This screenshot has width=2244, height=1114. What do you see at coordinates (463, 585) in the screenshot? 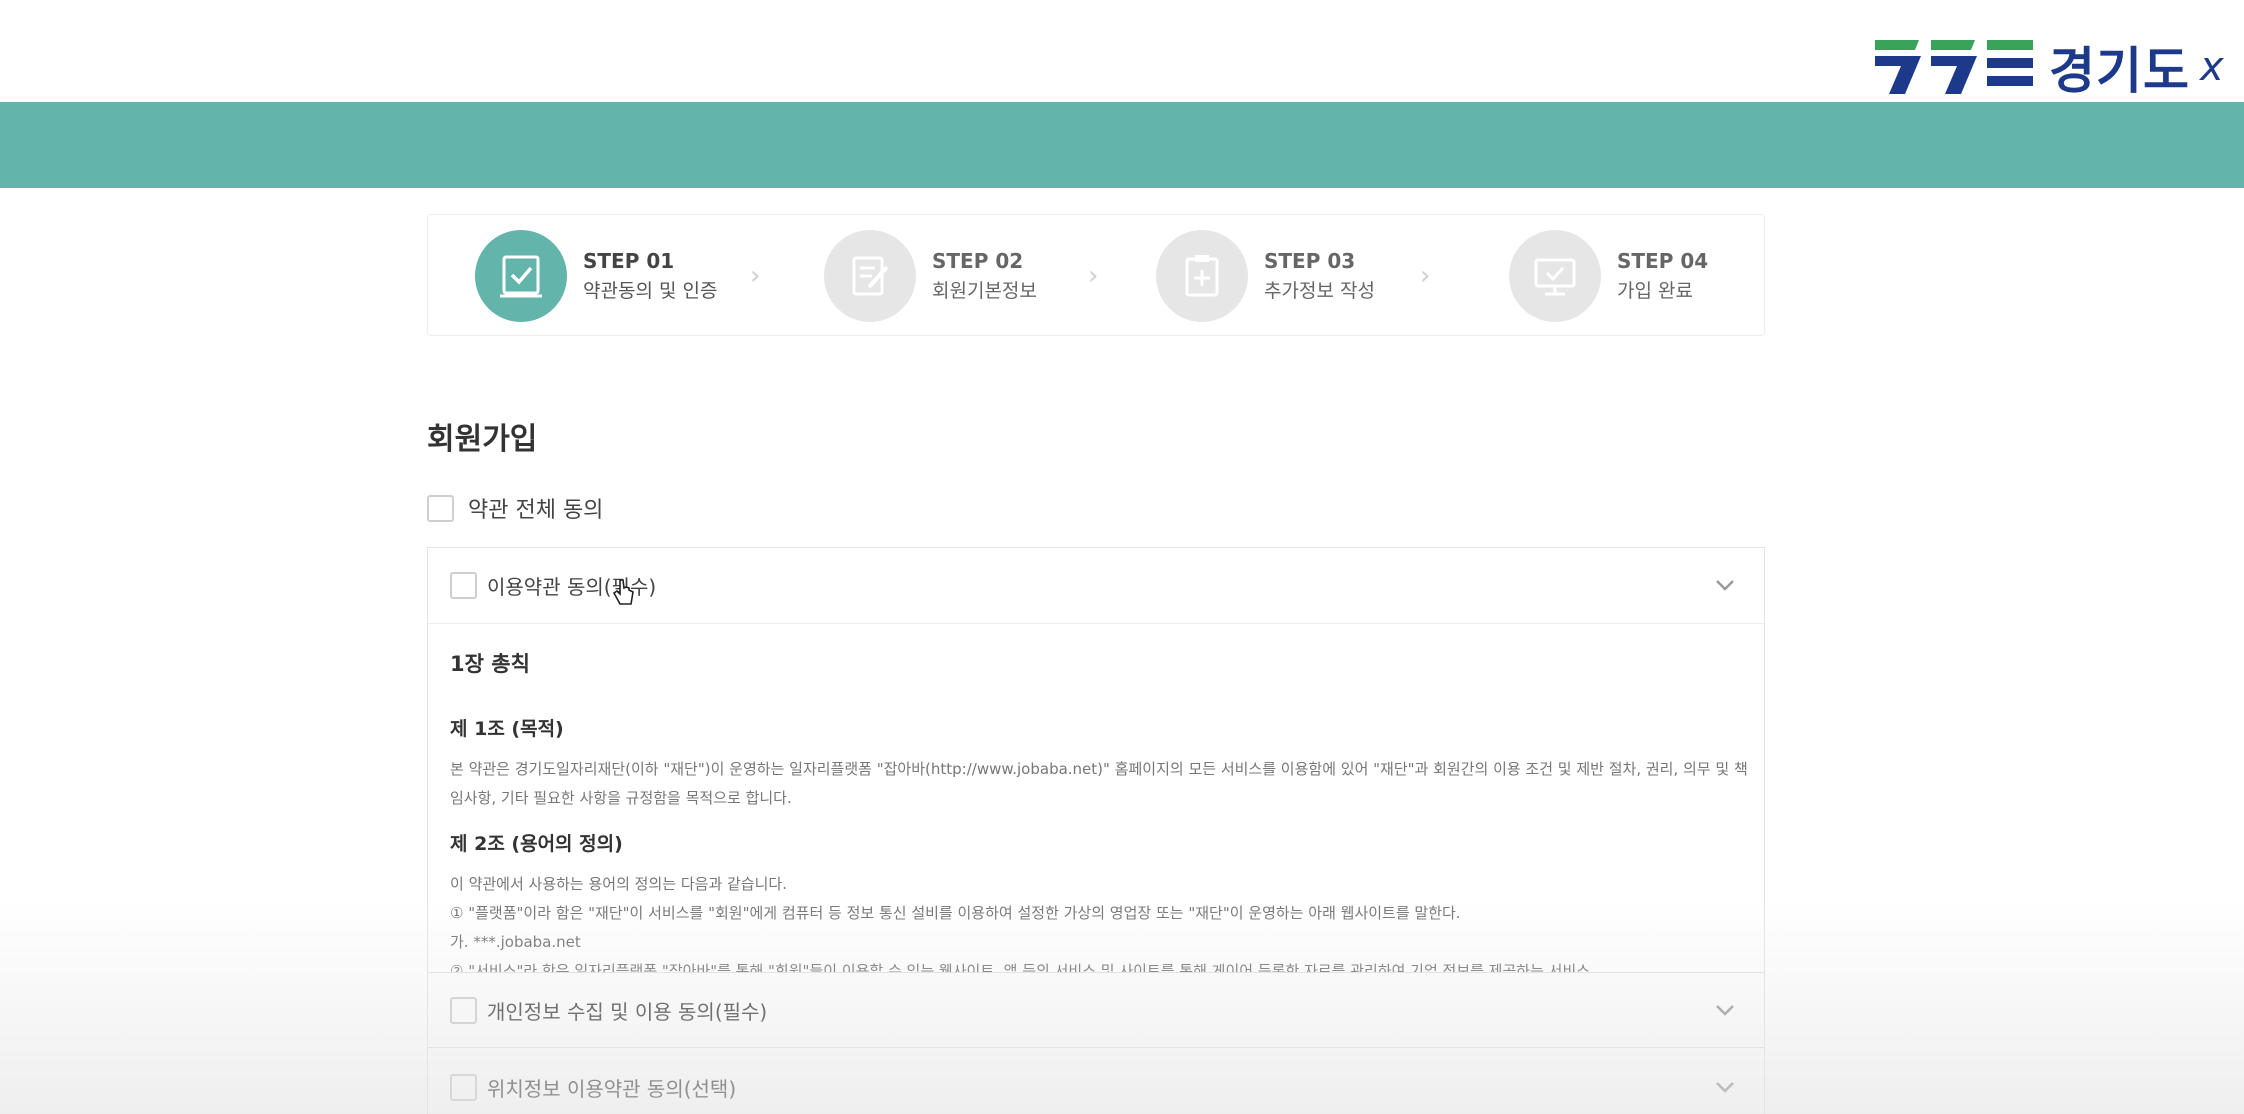
I see `terms-of-use-checkbox` at bounding box center [463, 585].